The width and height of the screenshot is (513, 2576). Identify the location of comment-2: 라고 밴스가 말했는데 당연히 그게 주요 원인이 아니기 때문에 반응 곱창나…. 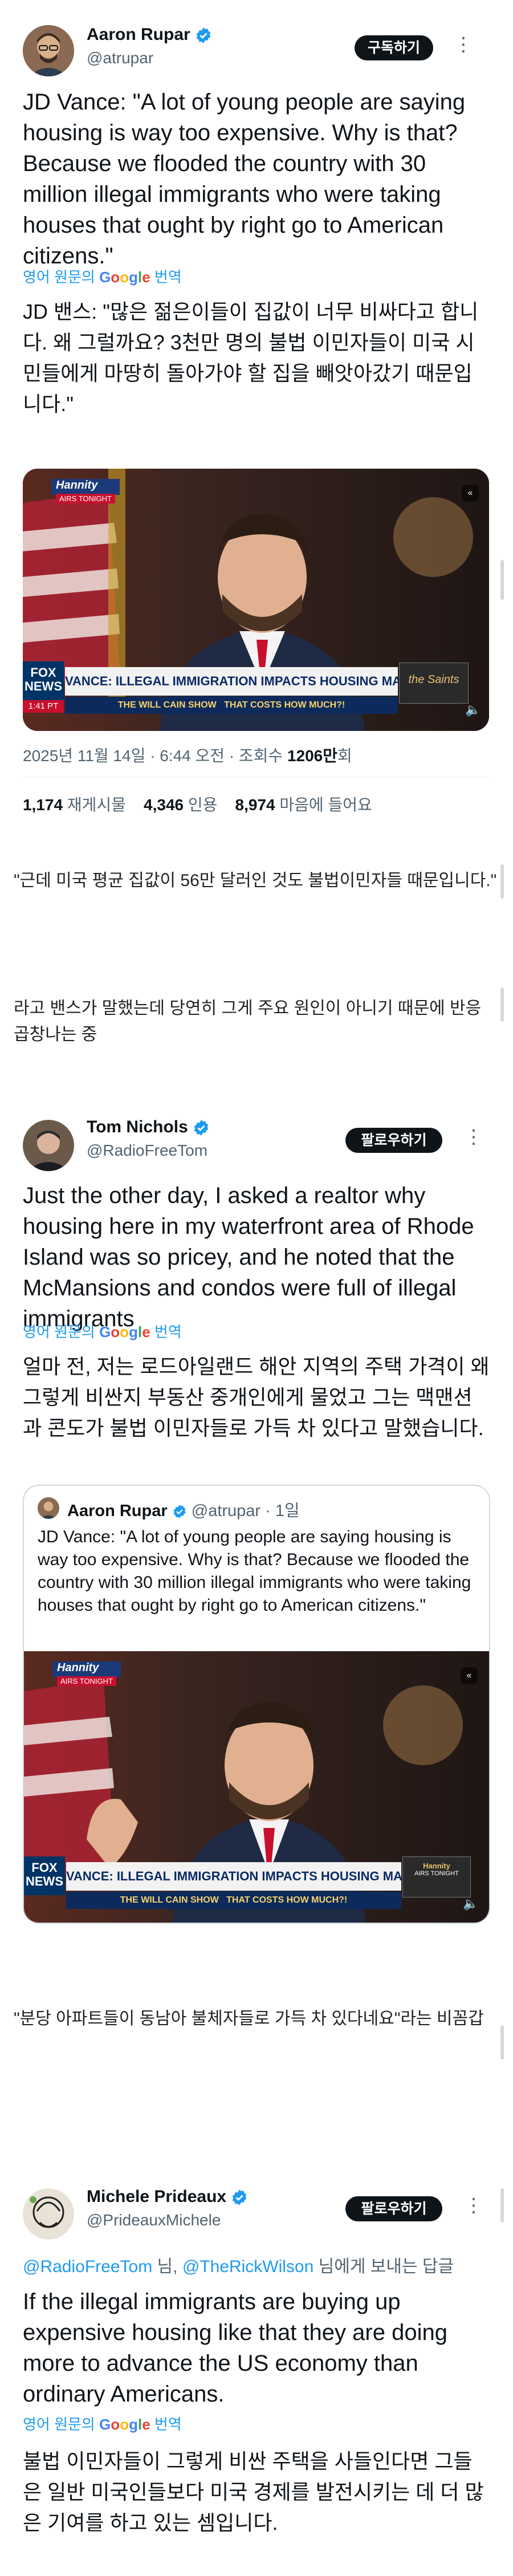
(248, 1021).